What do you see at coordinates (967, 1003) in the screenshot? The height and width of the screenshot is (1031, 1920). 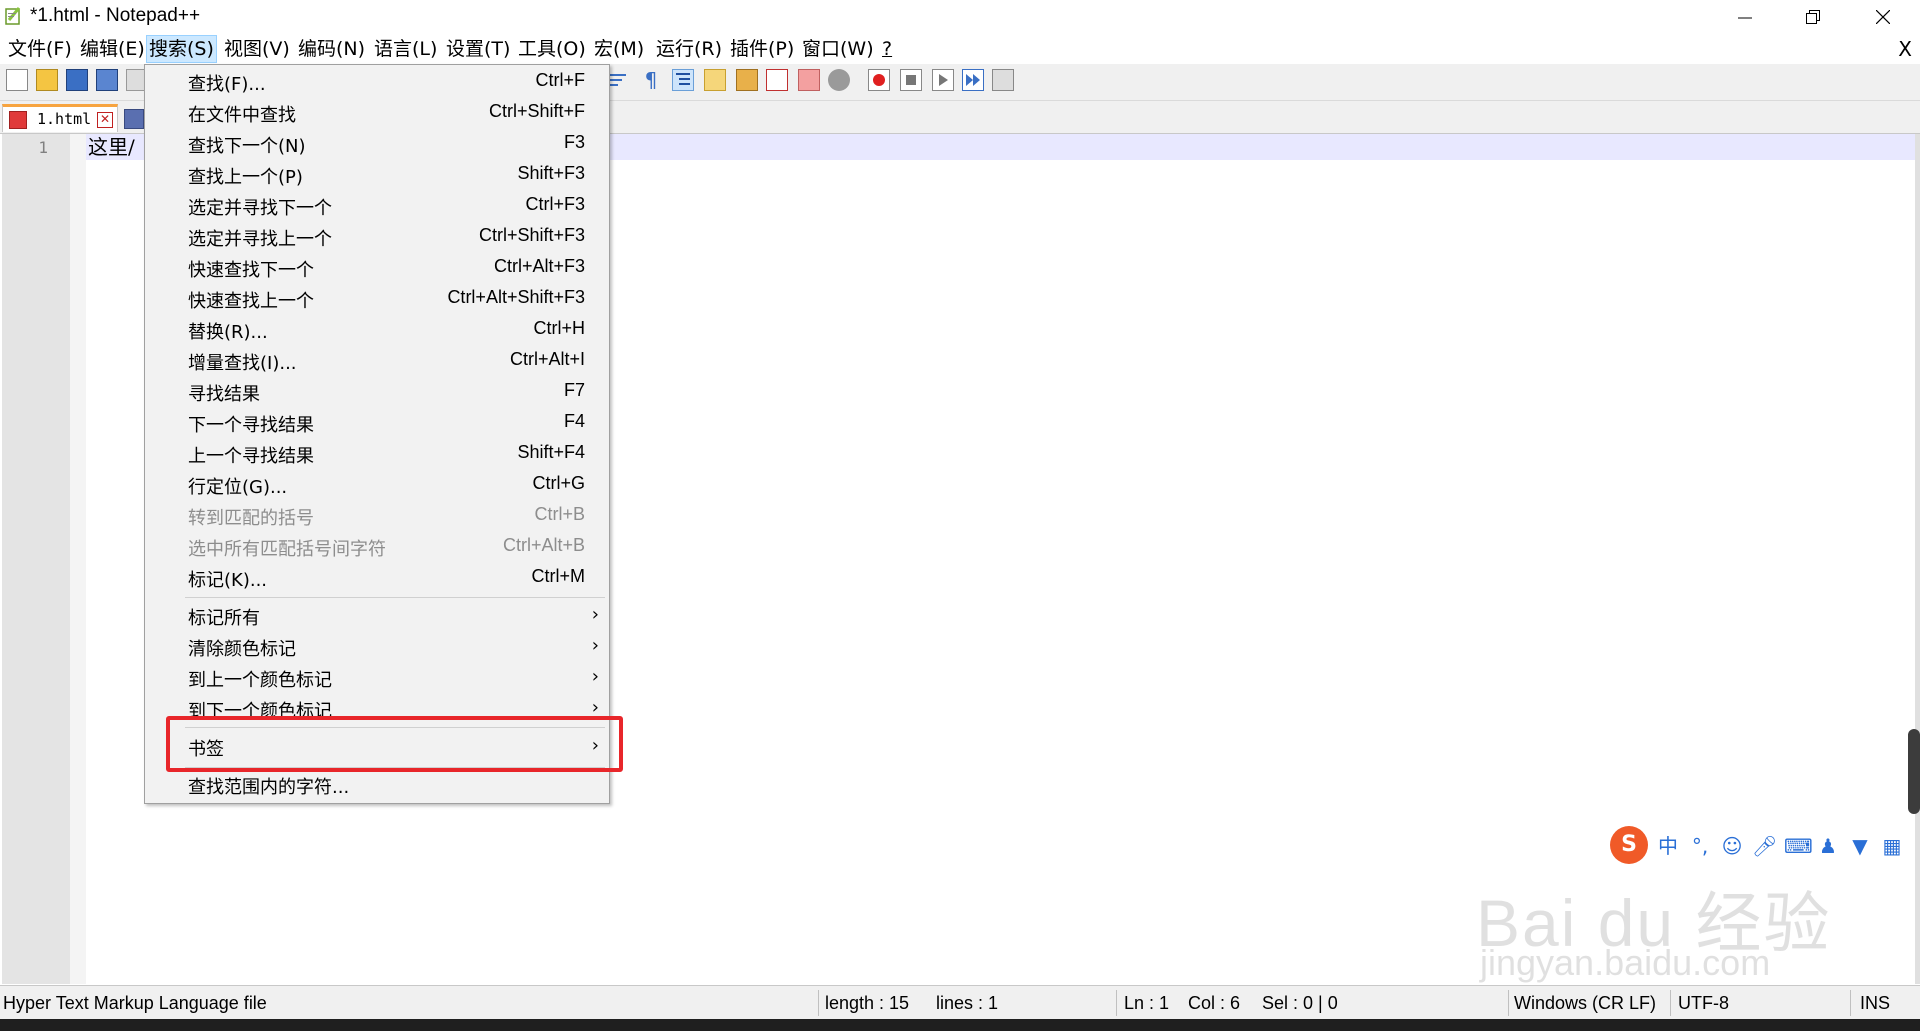 I see `status-lines: lines : 1` at bounding box center [967, 1003].